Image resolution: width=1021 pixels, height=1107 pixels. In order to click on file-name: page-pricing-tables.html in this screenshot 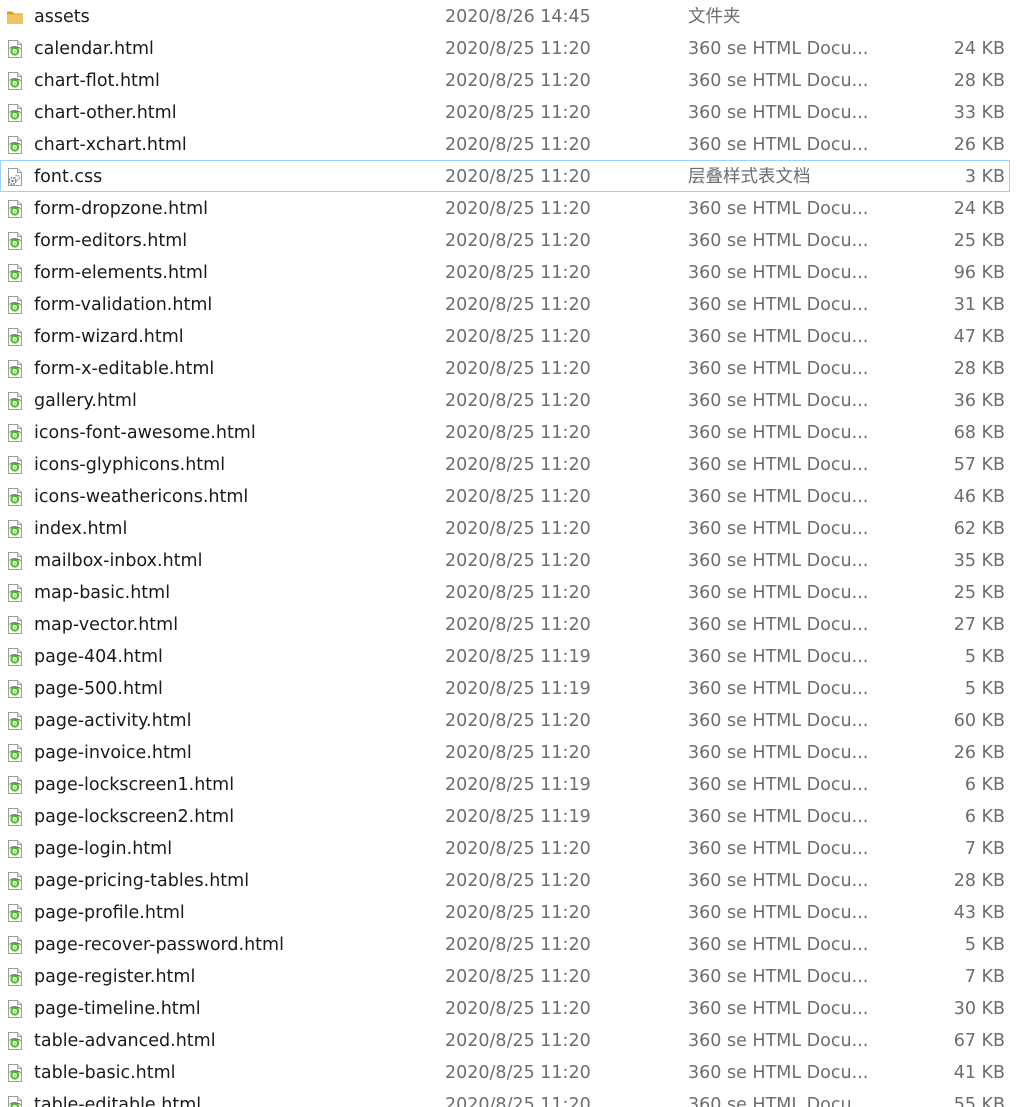, I will do `click(142, 881)`.